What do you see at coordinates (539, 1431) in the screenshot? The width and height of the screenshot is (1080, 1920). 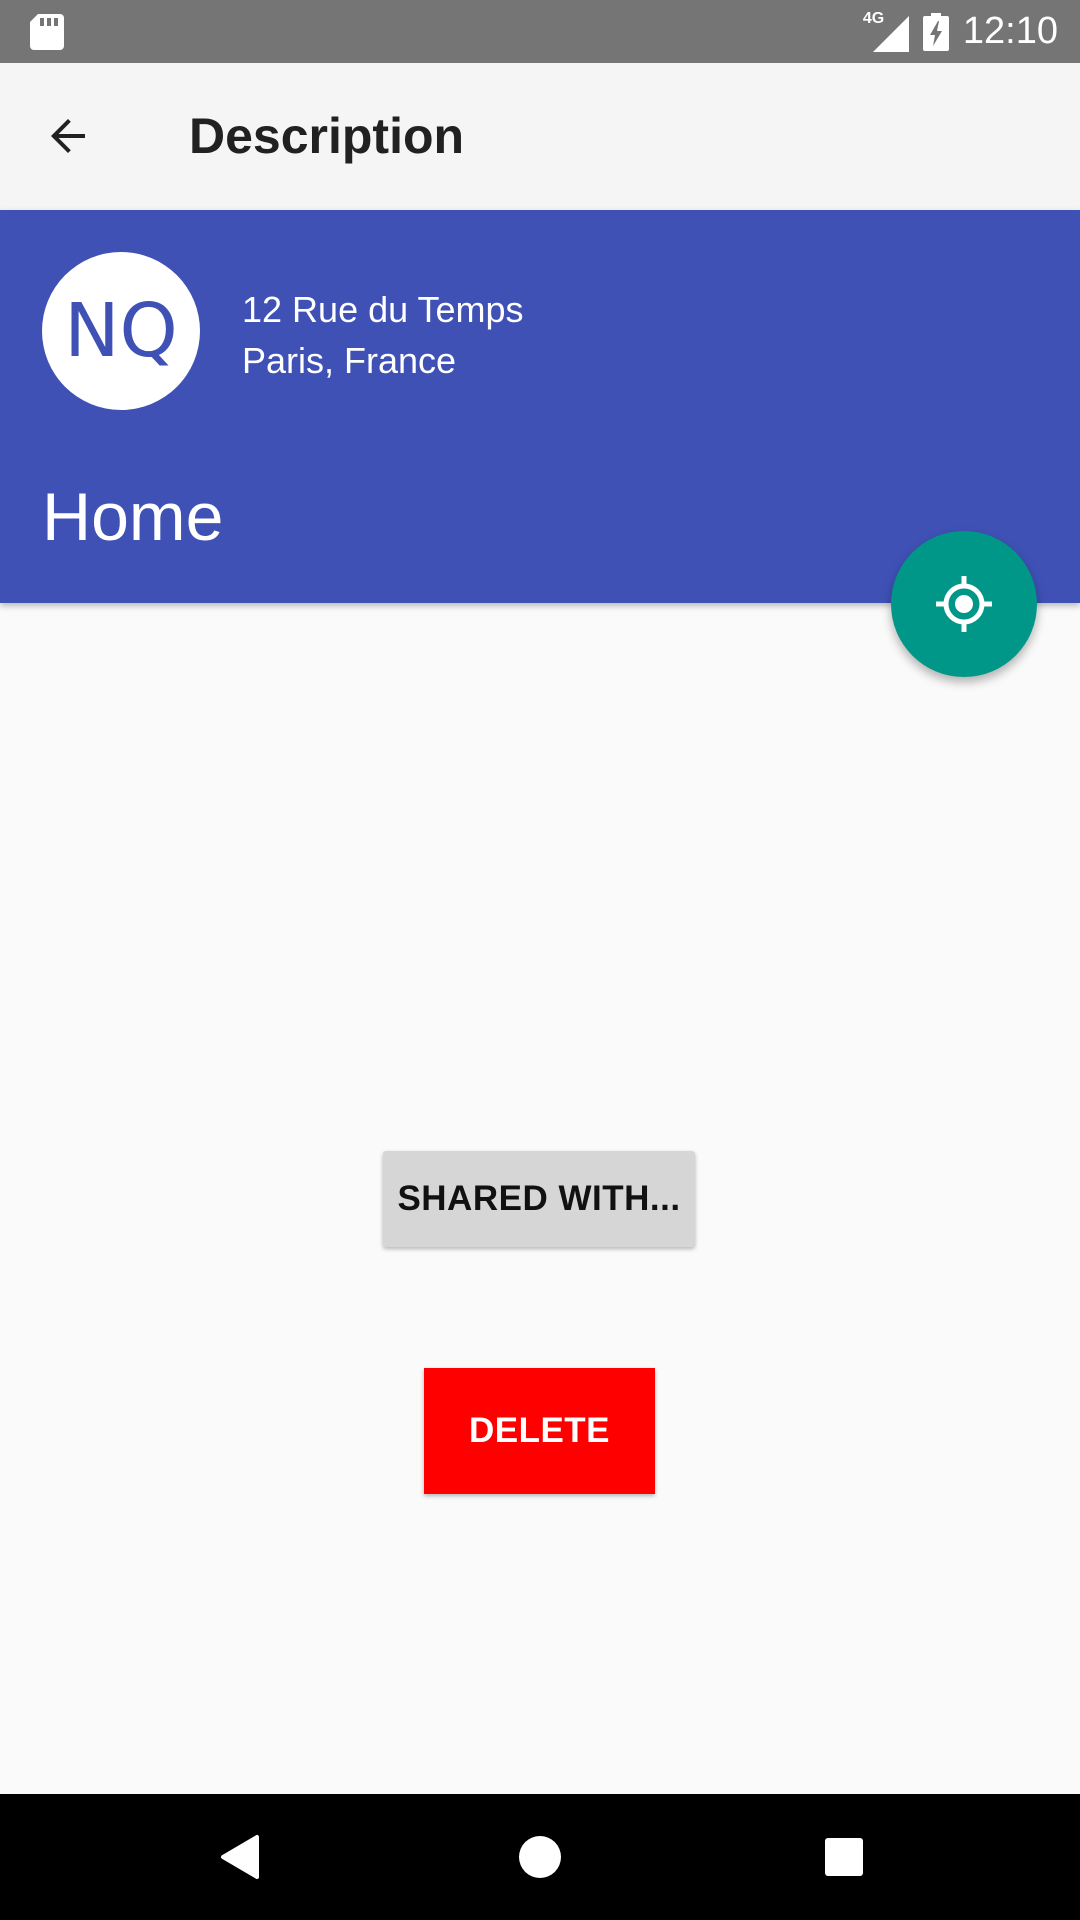 I see `delete-button: DELETE` at bounding box center [539, 1431].